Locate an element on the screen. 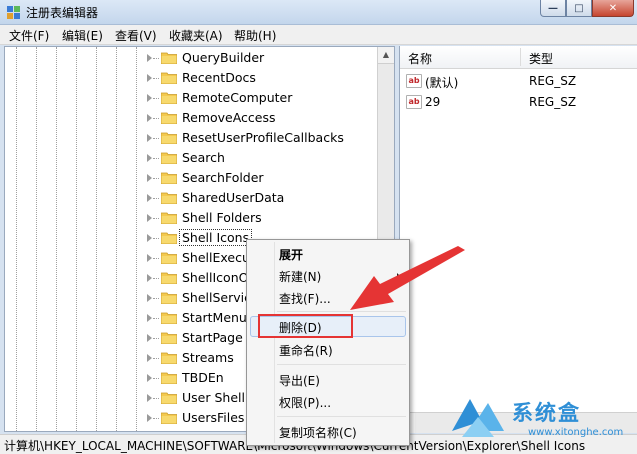 This screenshot has width=637, height=454. menu-item-expand: 展开 is located at coordinates (291, 254).